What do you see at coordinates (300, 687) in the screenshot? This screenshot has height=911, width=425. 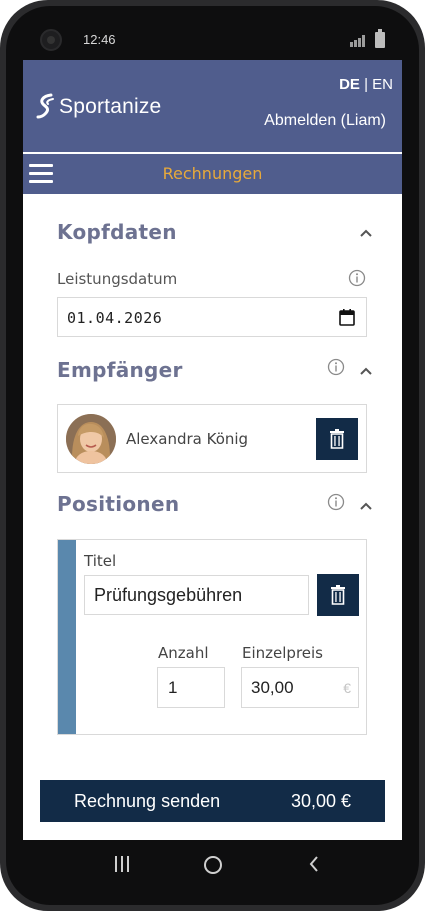 I see `unit-price-input: 30,00 €` at bounding box center [300, 687].